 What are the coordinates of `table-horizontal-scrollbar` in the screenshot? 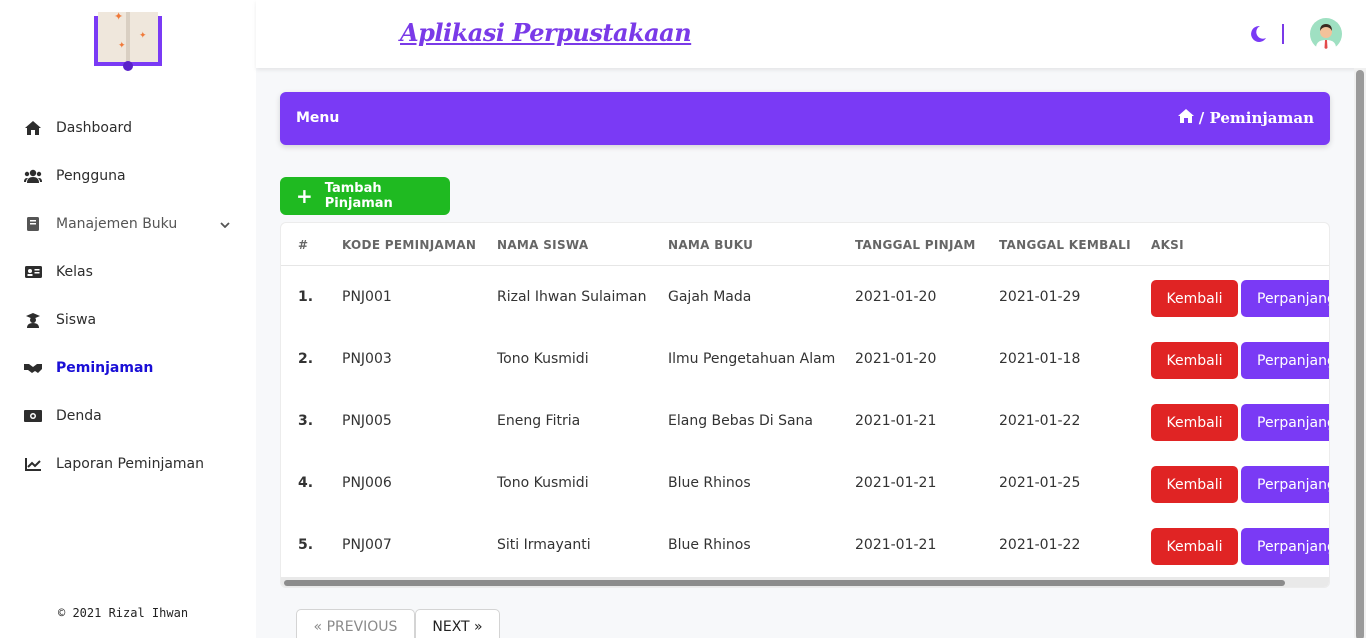 It's located at (805, 582).